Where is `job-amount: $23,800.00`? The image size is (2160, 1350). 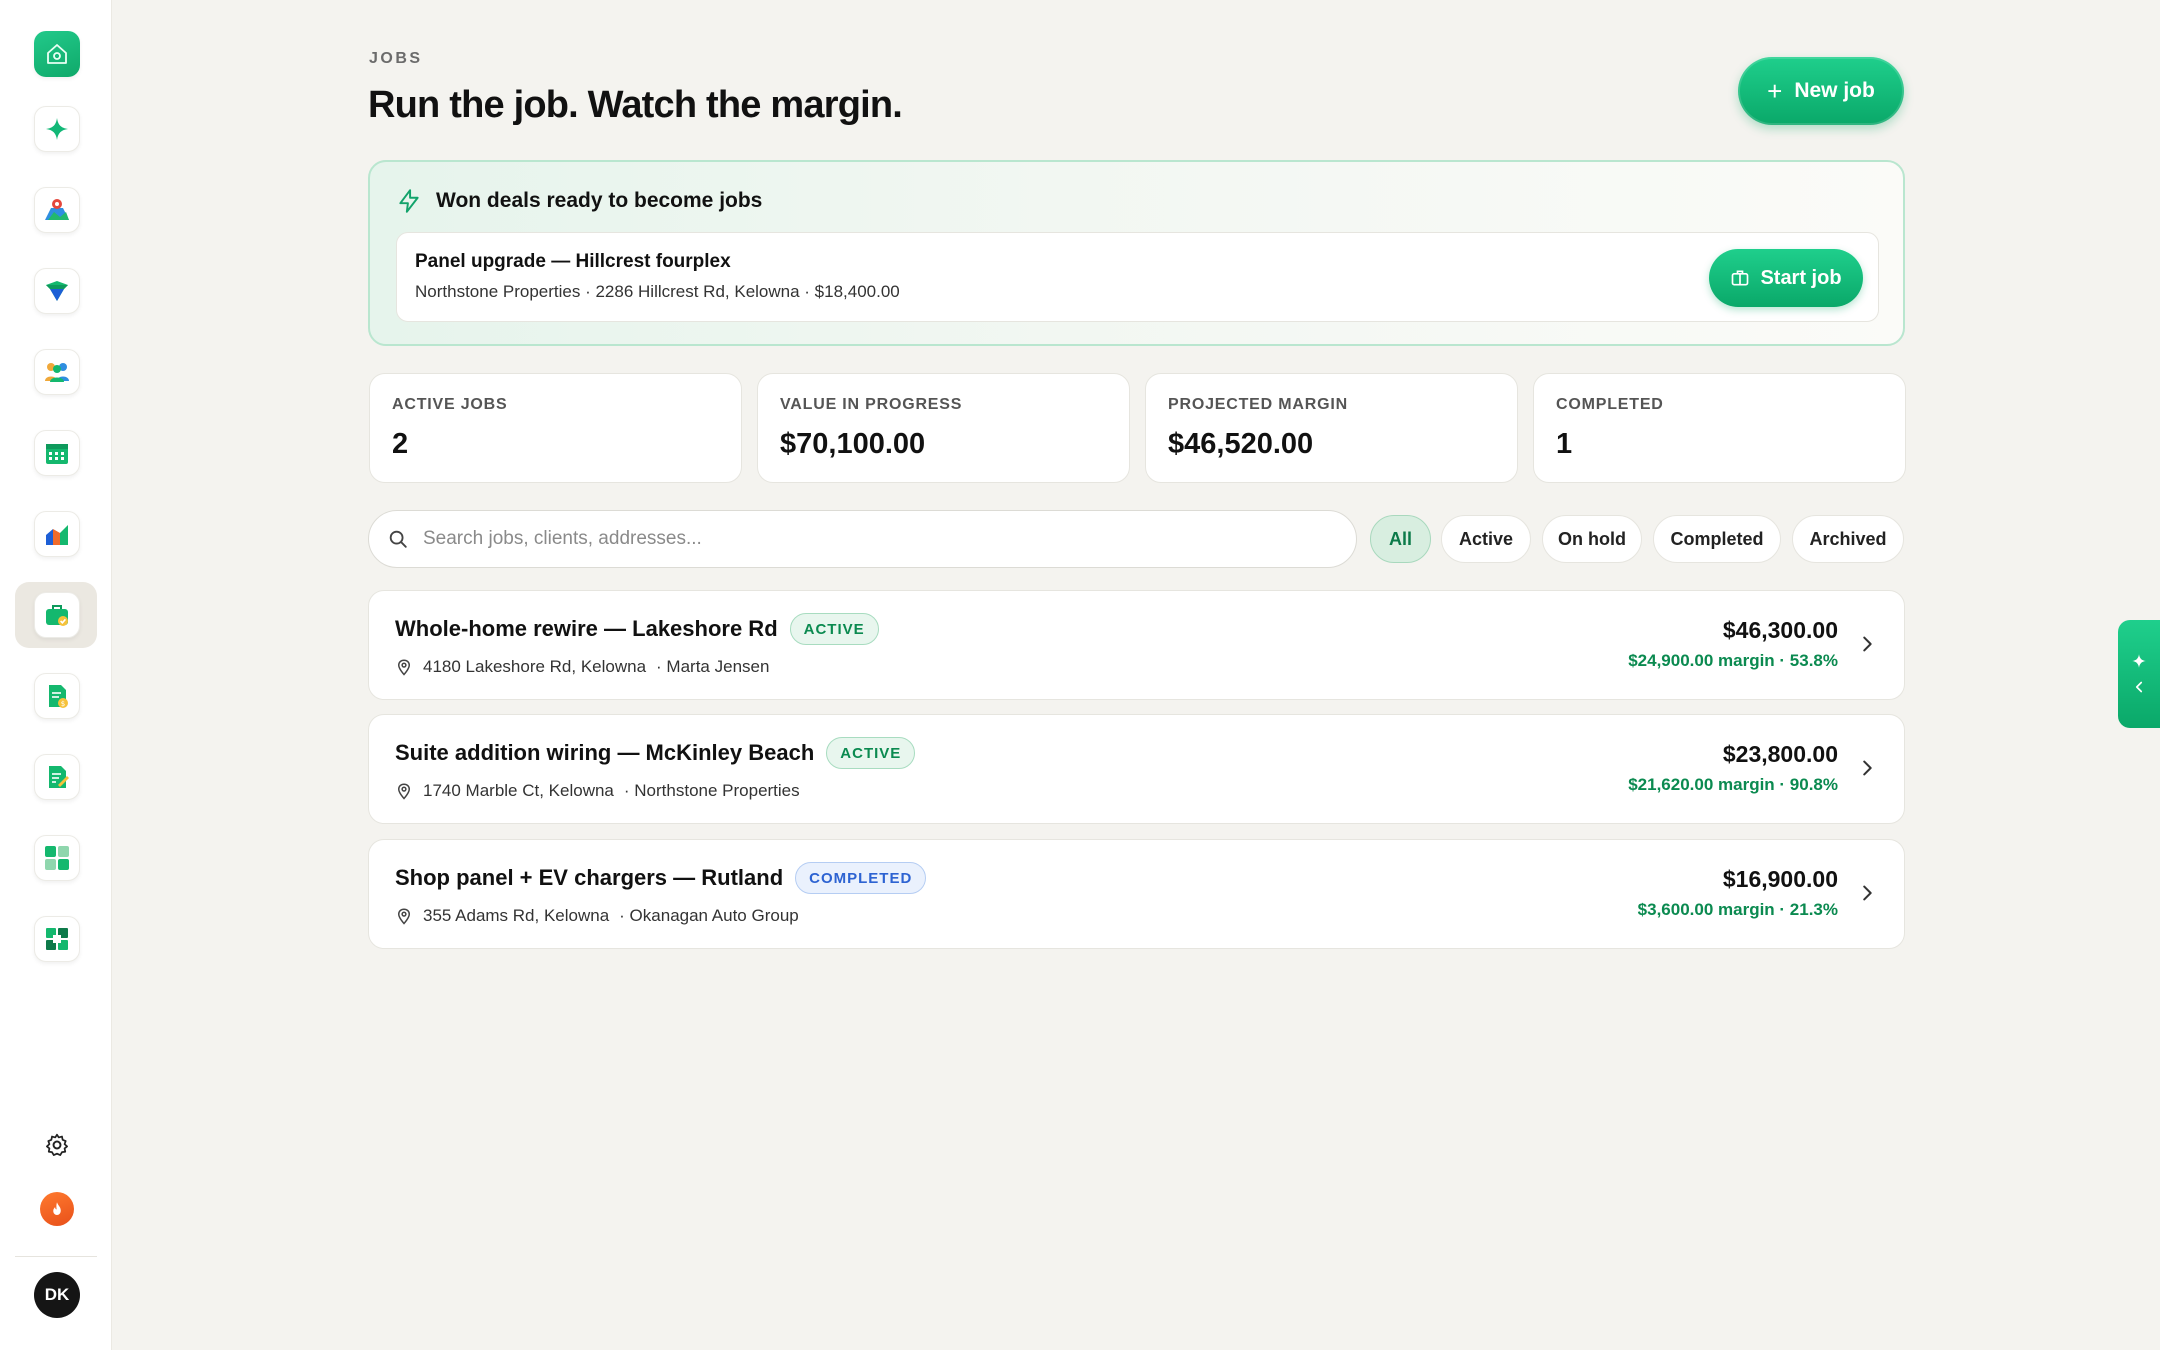
job-amount: $23,800.00 is located at coordinates (1780, 754).